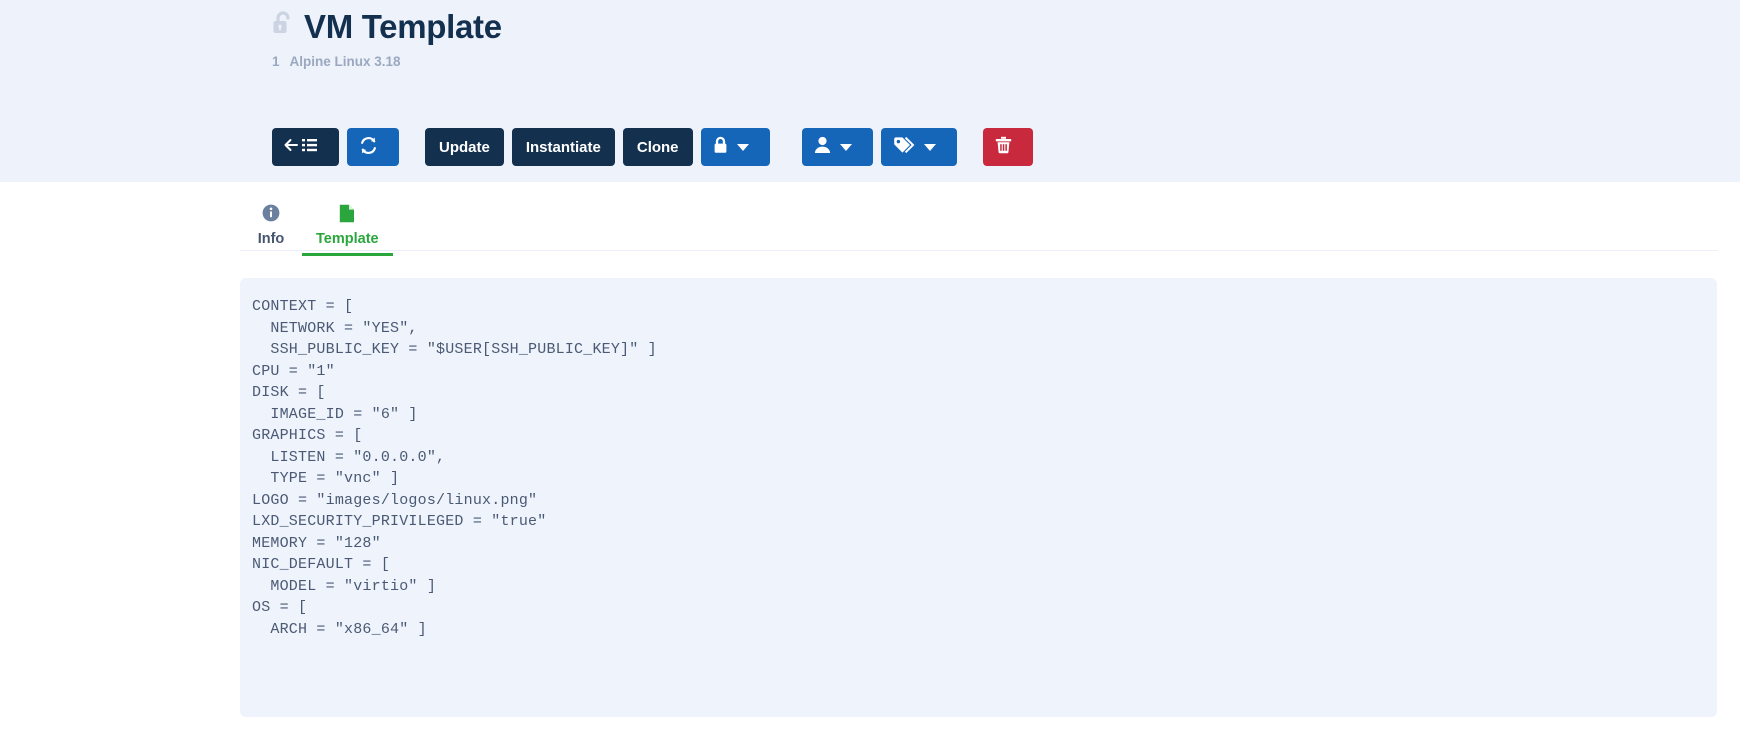  What do you see at coordinates (822, 147) in the screenshot?
I see `user-icon` at bounding box center [822, 147].